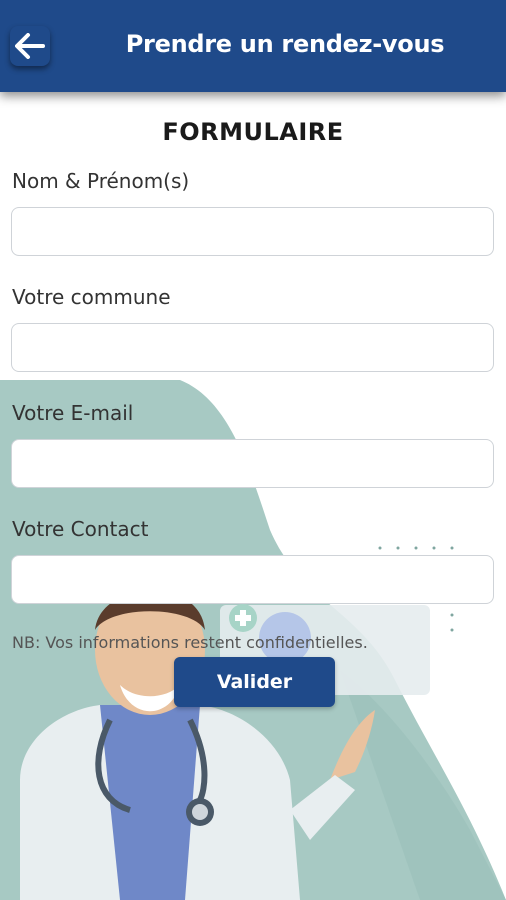 The image size is (506, 900). What do you see at coordinates (252, 463) in the screenshot?
I see `email-field` at bounding box center [252, 463].